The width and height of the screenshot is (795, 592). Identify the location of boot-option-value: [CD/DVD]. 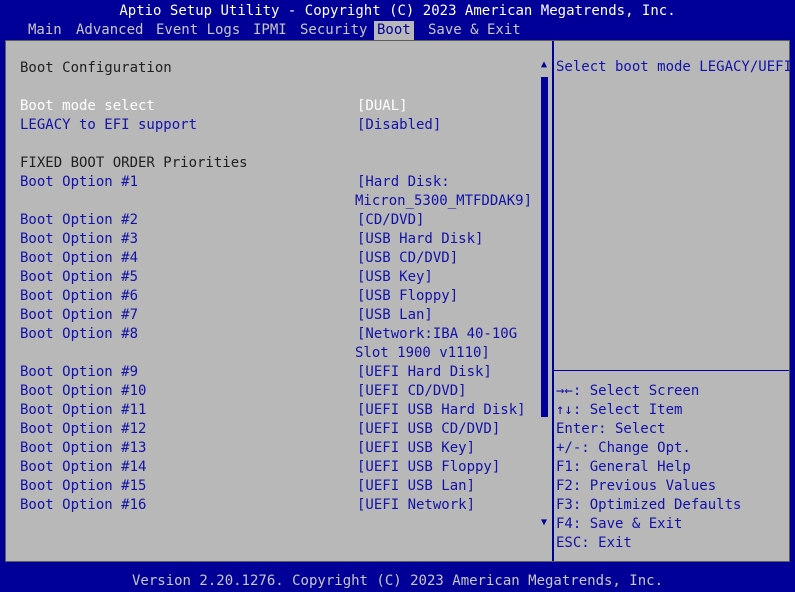
(390, 220).